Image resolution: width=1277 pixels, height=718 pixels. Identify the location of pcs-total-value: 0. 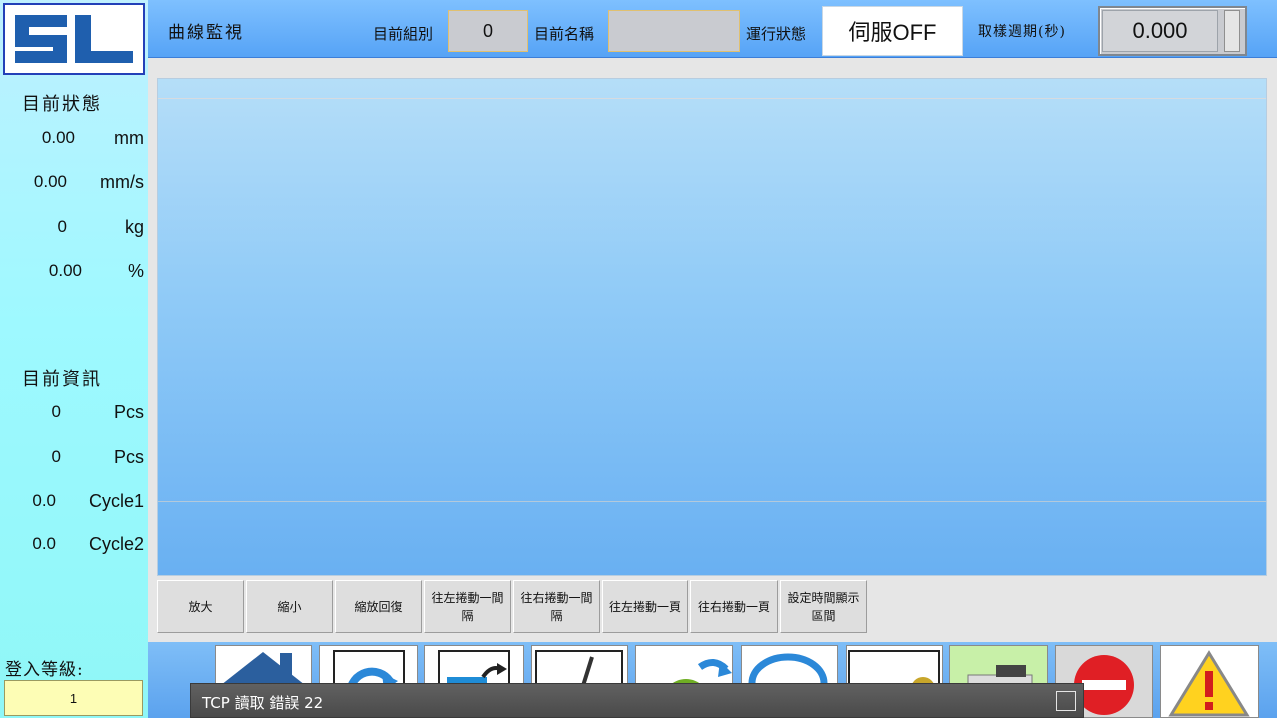
(56, 411).